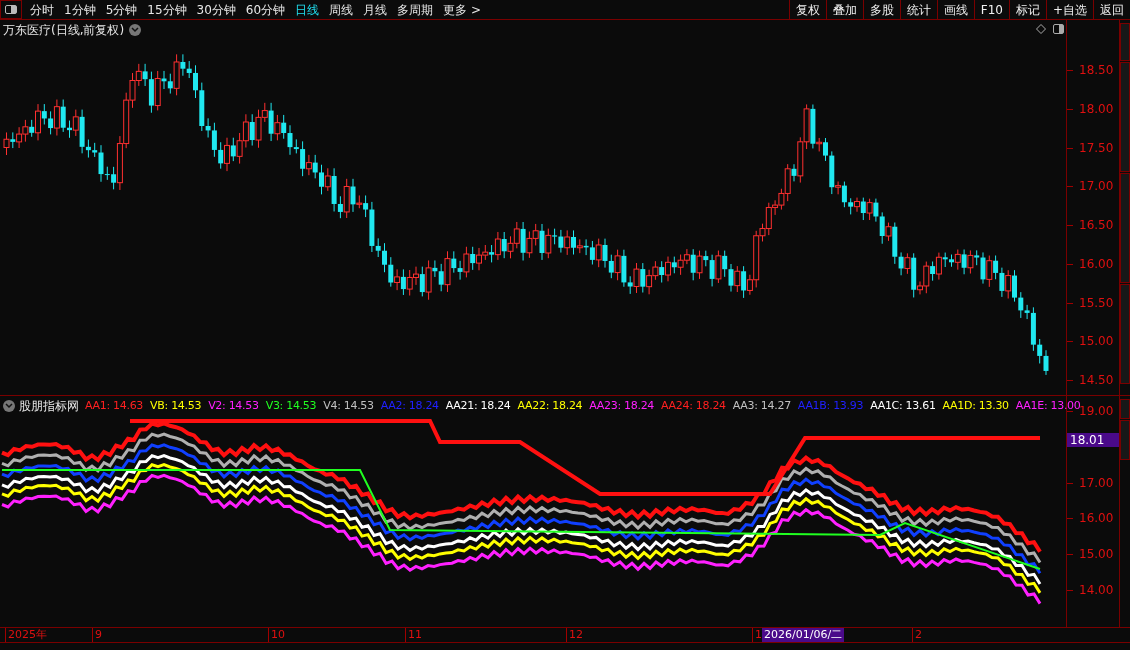 Image resolution: width=1130 pixels, height=650 pixels. I want to click on price-label: 16.50, so click(1096, 225).